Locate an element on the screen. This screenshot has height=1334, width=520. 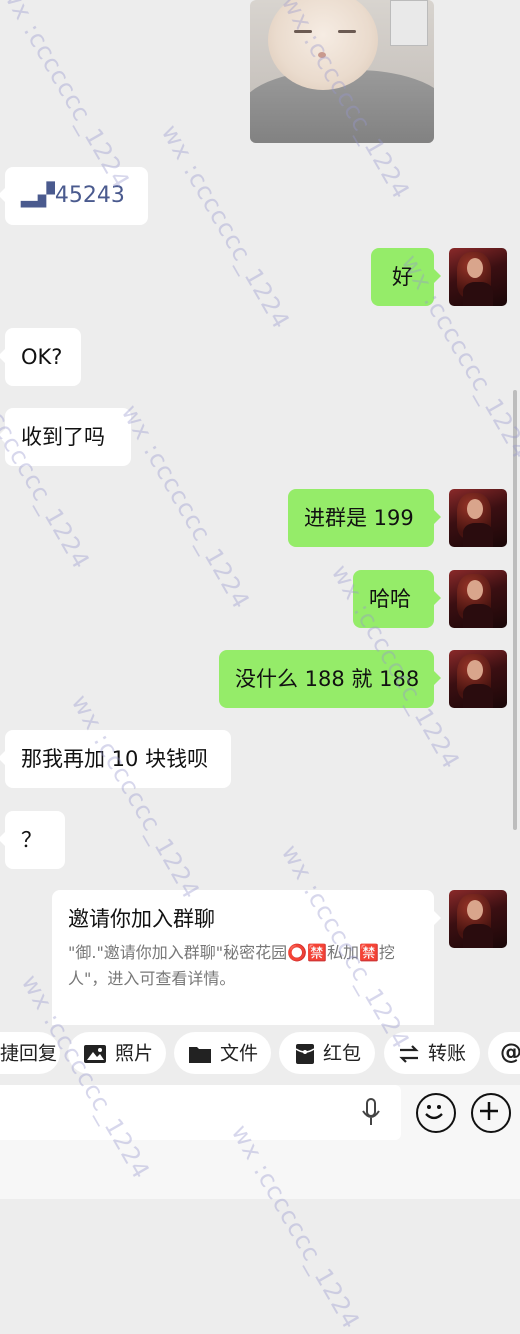
file-button: 文件 is located at coordinates (222, 1053).